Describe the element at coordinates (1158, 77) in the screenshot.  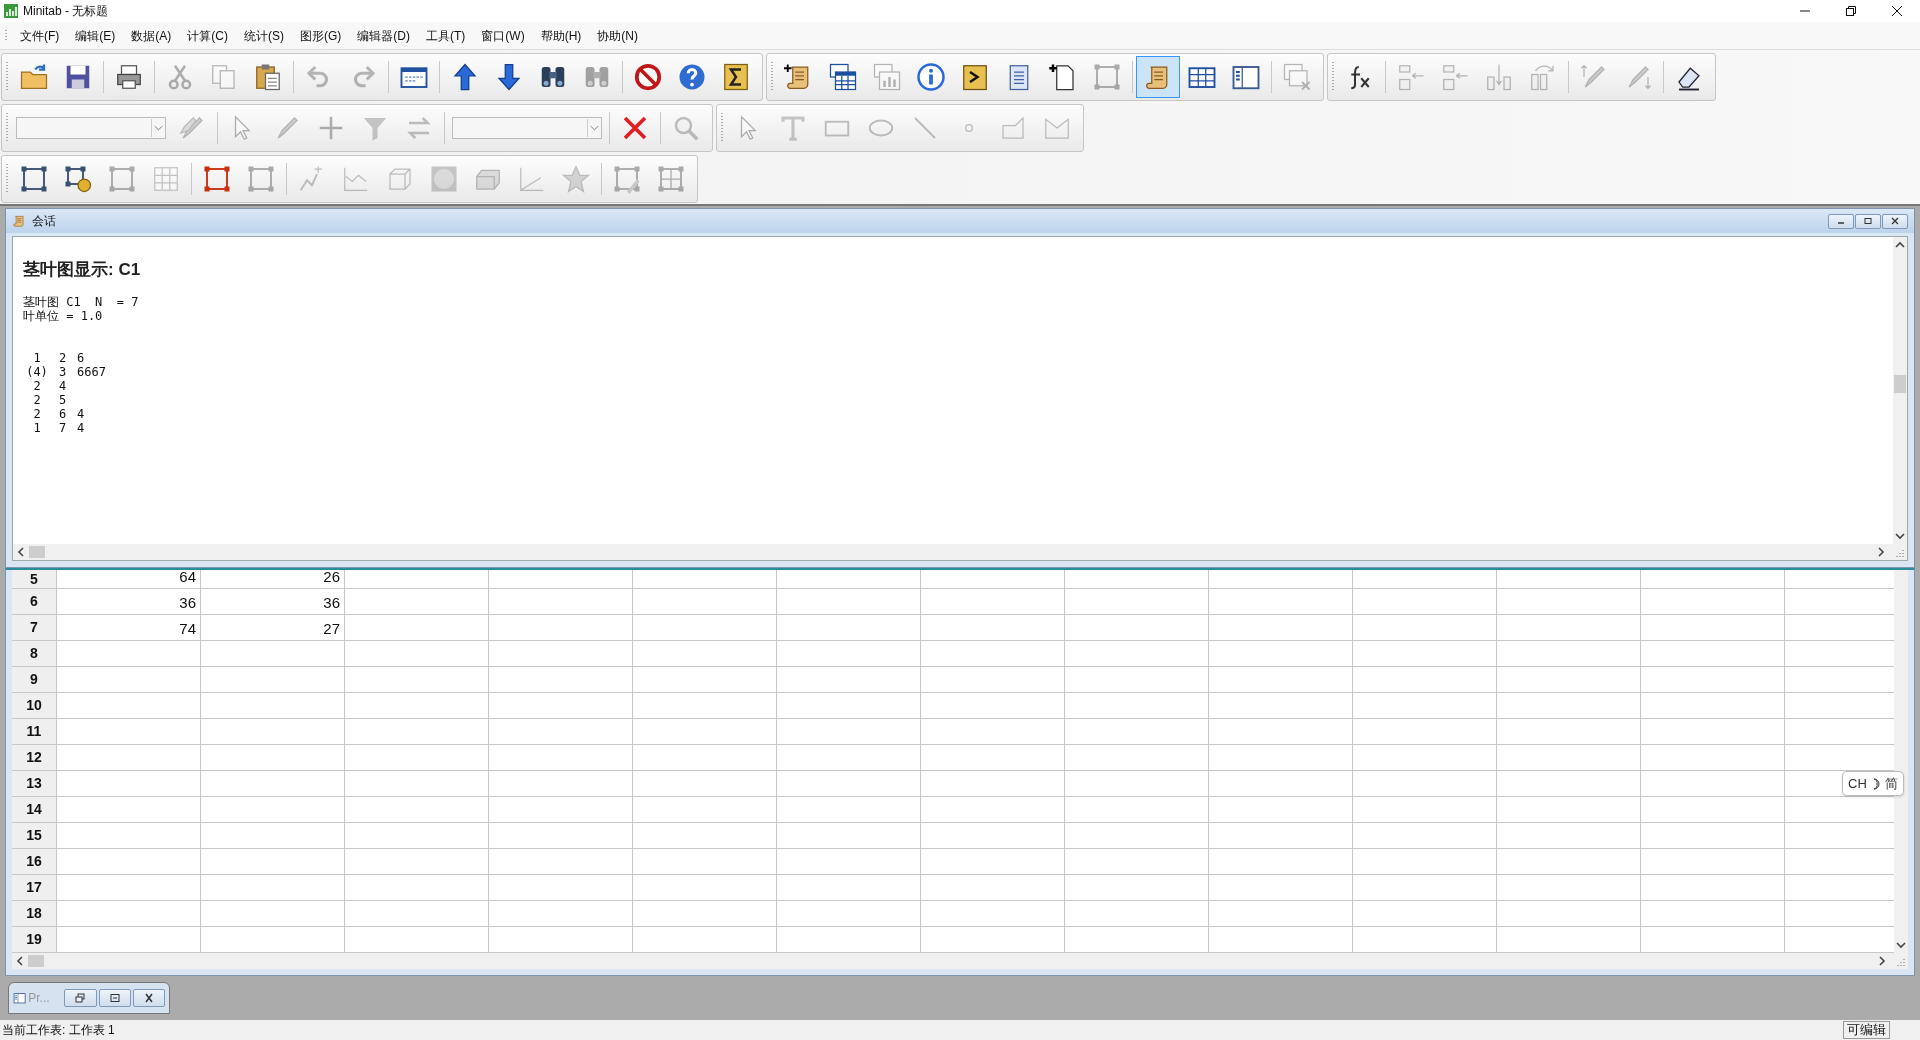
I see `scroll-button` at that location.